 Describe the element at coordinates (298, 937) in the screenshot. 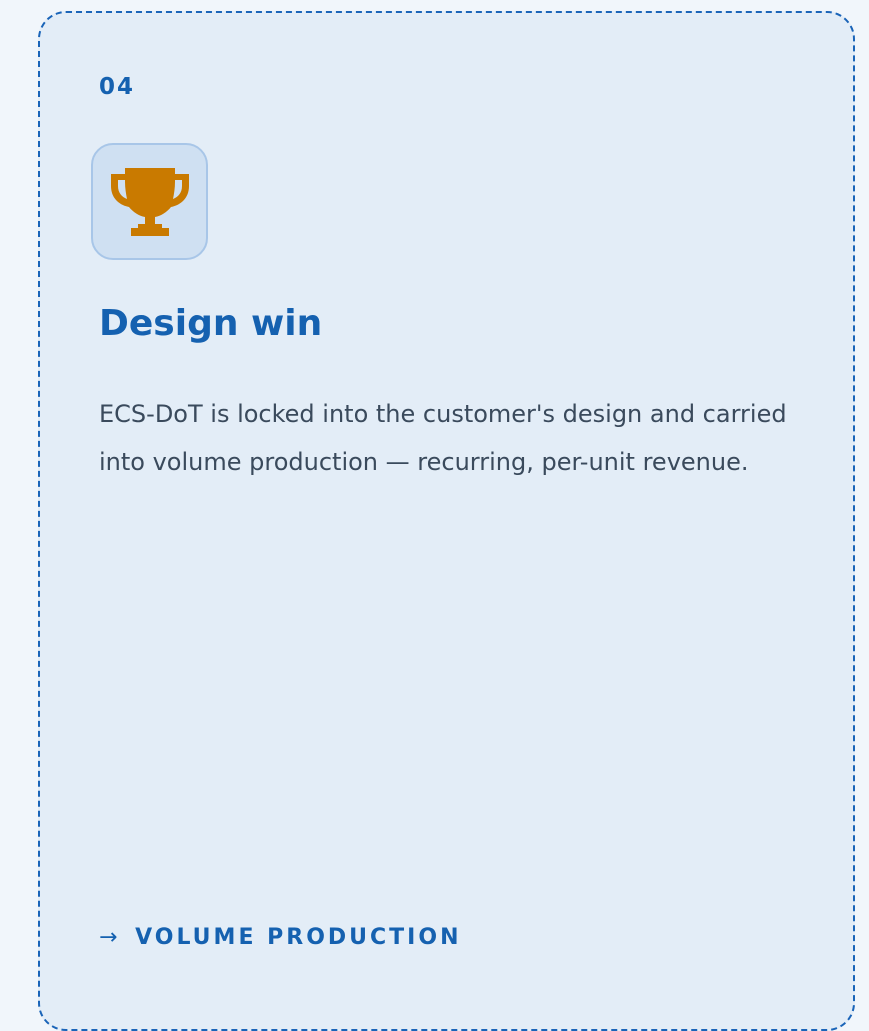

I see `next-step-label: VOLUME PRODUCTION` at that location.